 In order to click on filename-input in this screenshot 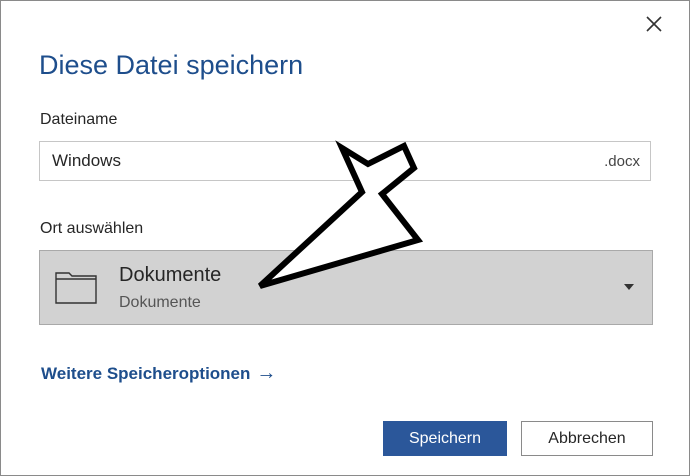, I will do `click(312, 161)`.